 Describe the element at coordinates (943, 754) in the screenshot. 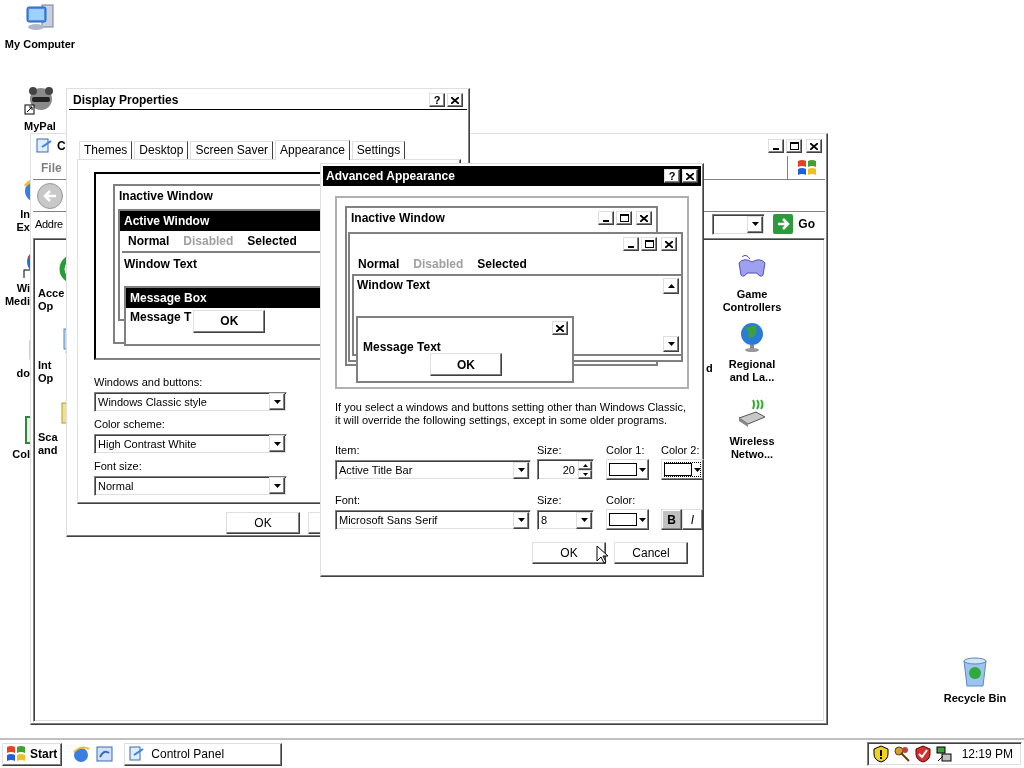

I see `network-icon` at that location.